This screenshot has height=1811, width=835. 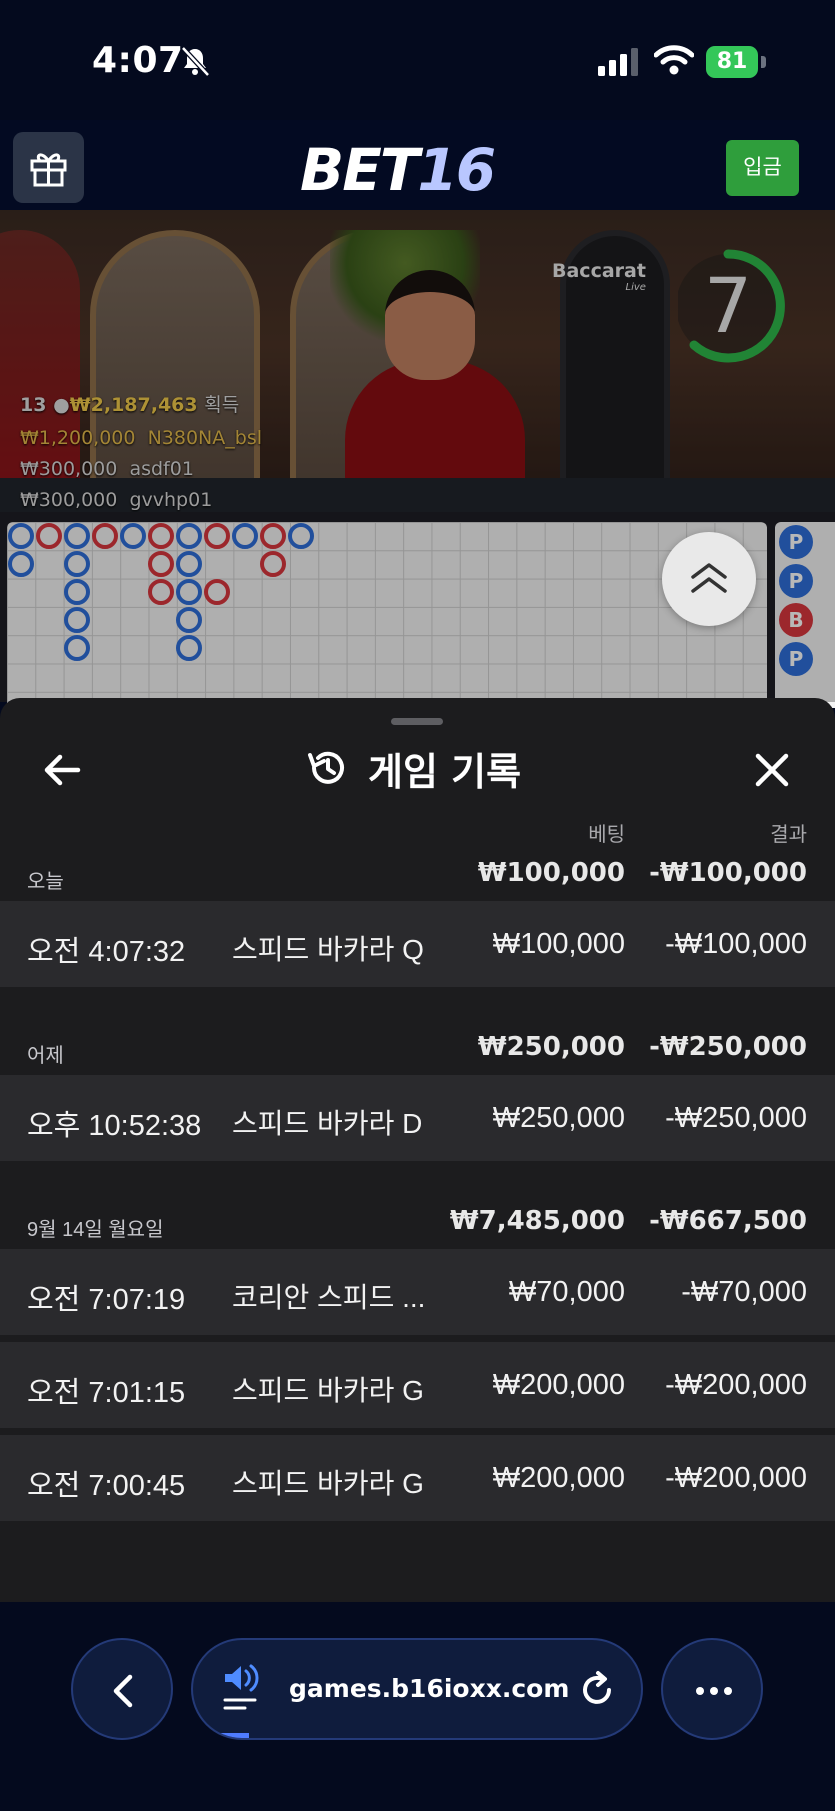 I want to click on history-row: 오전 7:00:45 스피드 바카라 G ₩200,000 -₩200,000, so click(x=417, y=1478).